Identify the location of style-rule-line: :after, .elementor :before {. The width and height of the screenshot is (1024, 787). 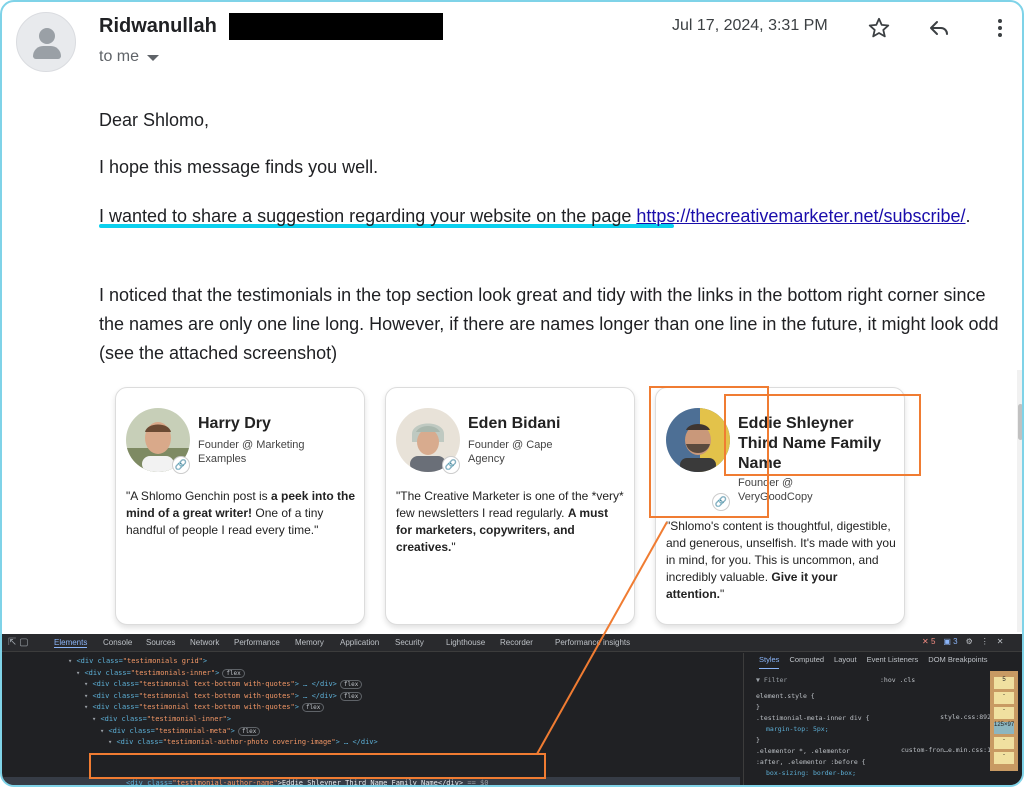
(811, 762).